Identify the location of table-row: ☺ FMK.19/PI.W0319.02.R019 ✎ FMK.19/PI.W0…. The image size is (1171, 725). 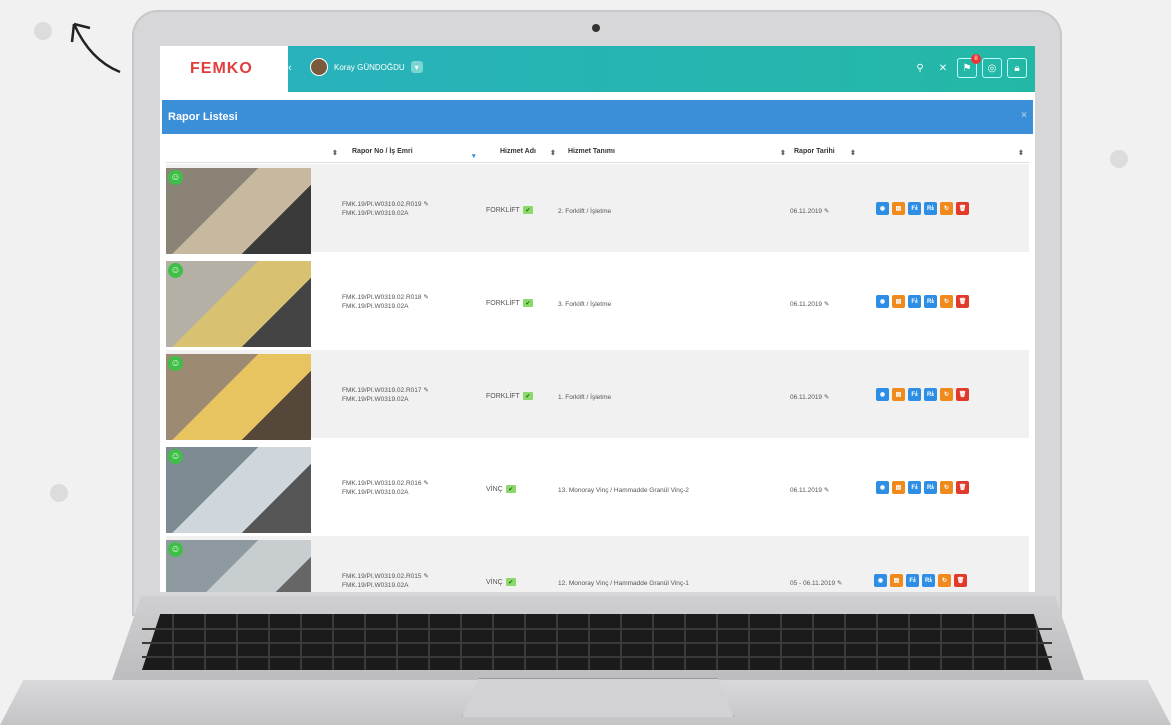
(597, 209).